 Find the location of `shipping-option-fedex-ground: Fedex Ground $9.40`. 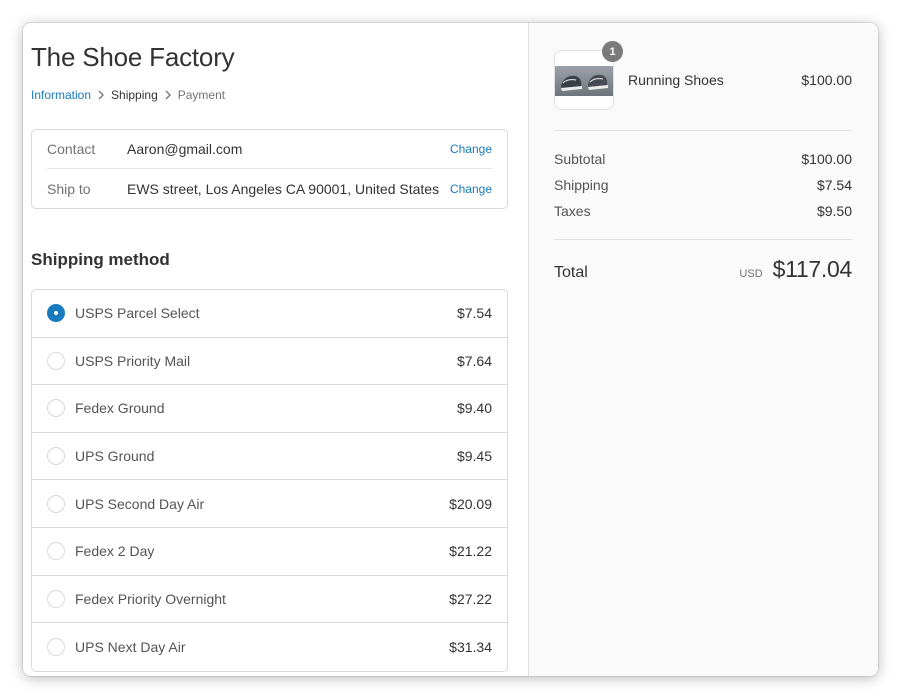

shipping-option-fedex-ground: Fedex Ground $9.40 is located at coordinates (269, 409).